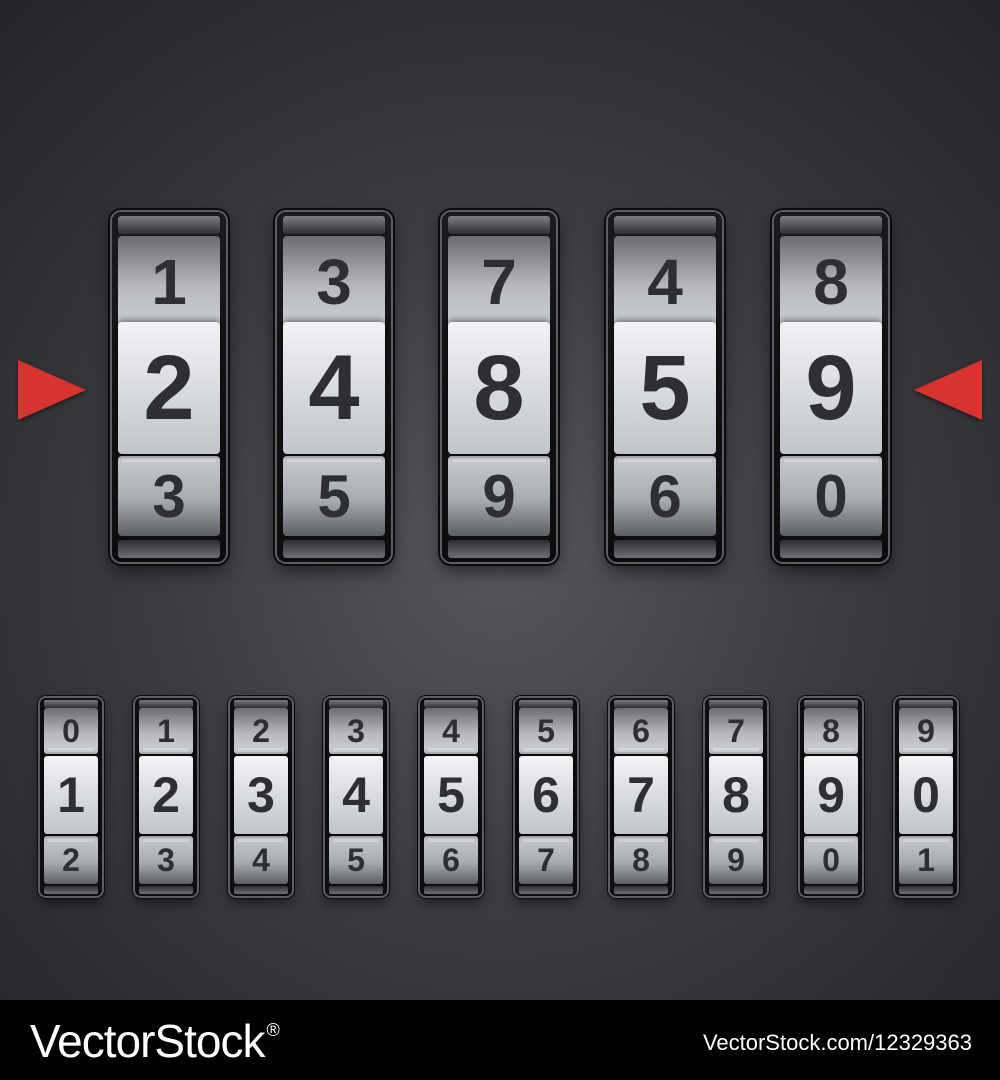  What do you see at coordinates (837, 1043) in the screenshot?
I see `image-id-link: VectorStock.com/12329363` at bounding box center [837, 1043].